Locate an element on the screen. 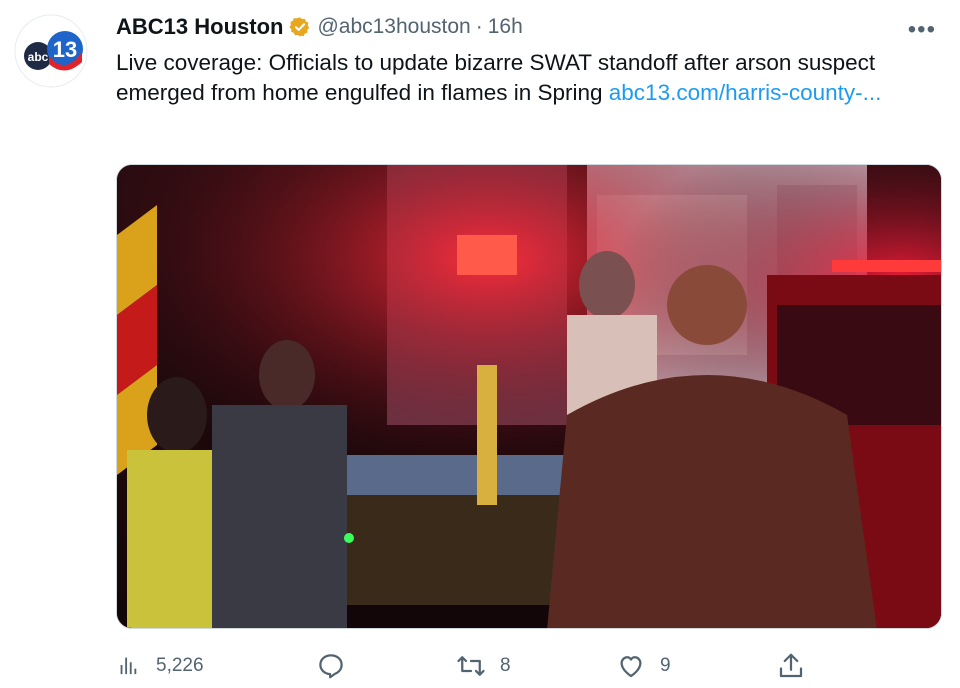  tweet-header: ABC13 Houston @abc13houston · 16h ••• is located at coordinates (531, 28).